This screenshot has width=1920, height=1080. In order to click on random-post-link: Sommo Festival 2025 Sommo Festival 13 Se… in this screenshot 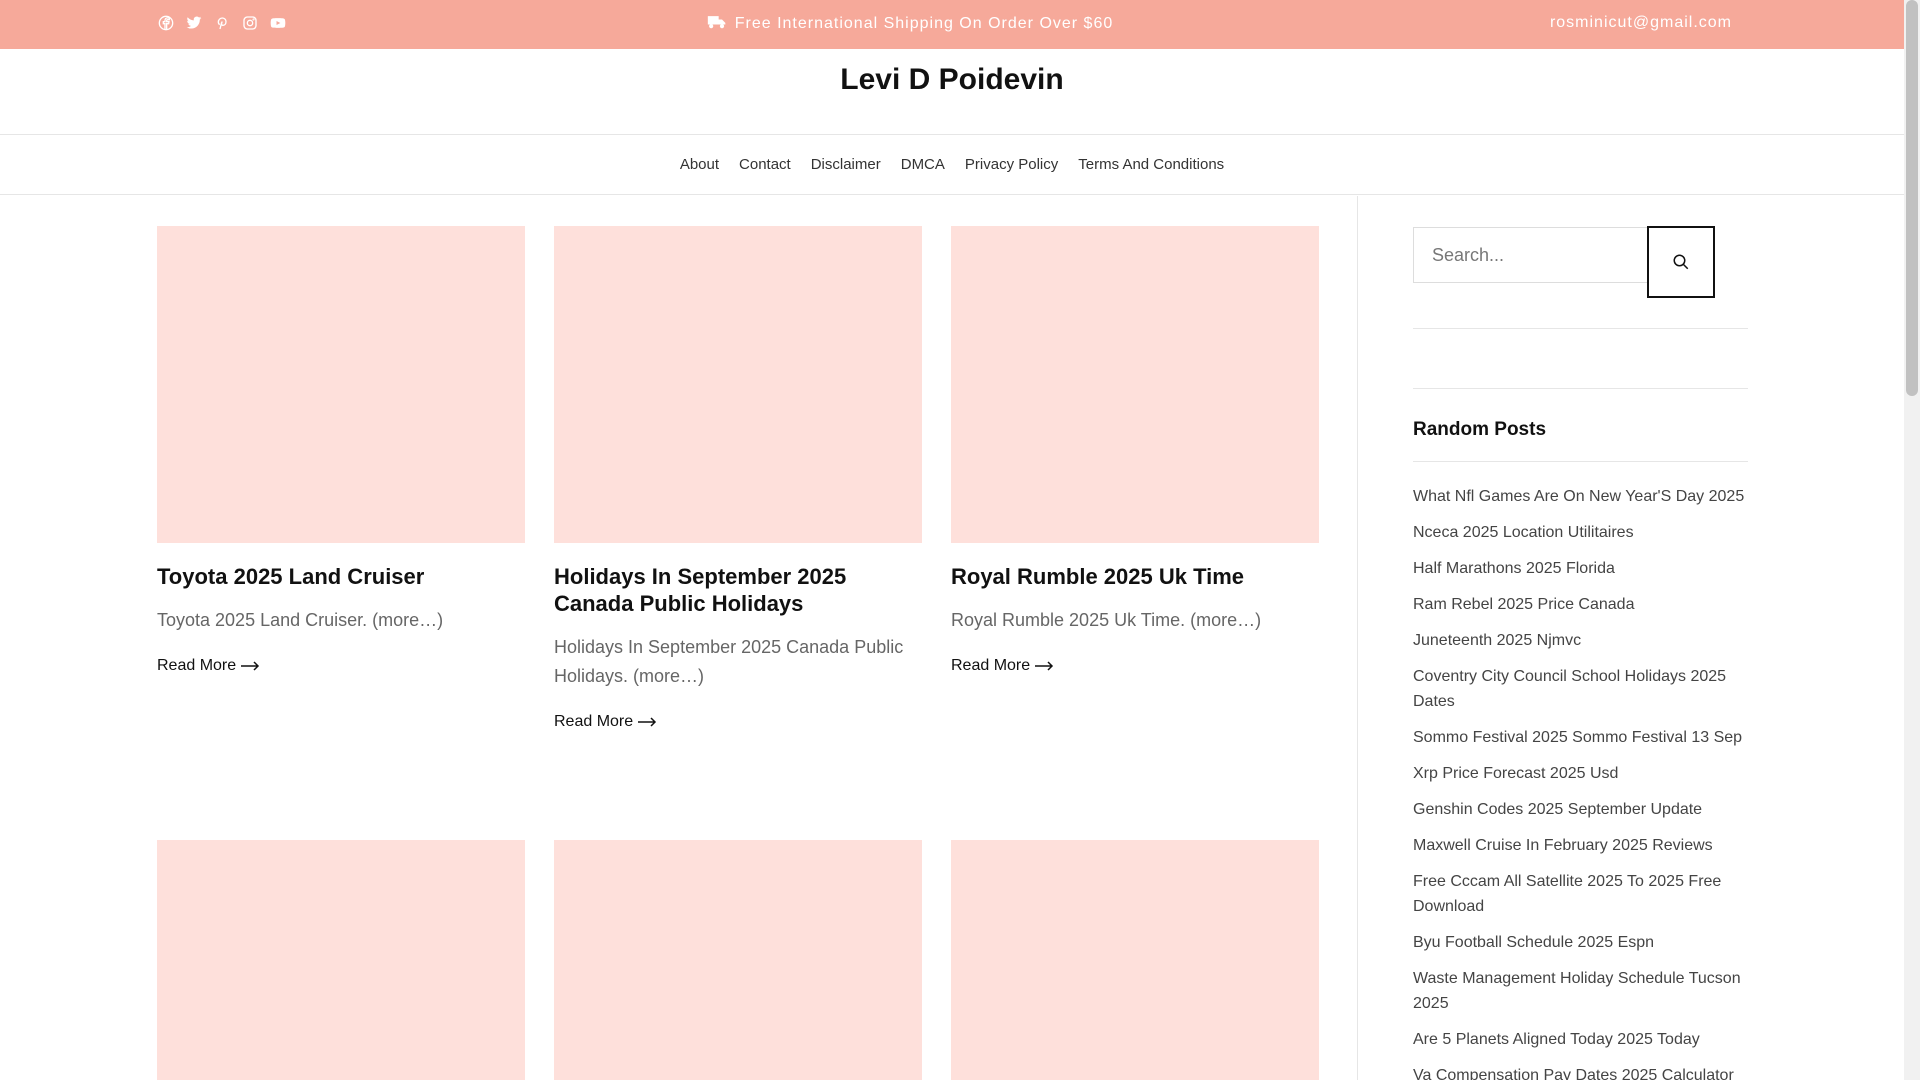, I will do `click(1580, 737)`.